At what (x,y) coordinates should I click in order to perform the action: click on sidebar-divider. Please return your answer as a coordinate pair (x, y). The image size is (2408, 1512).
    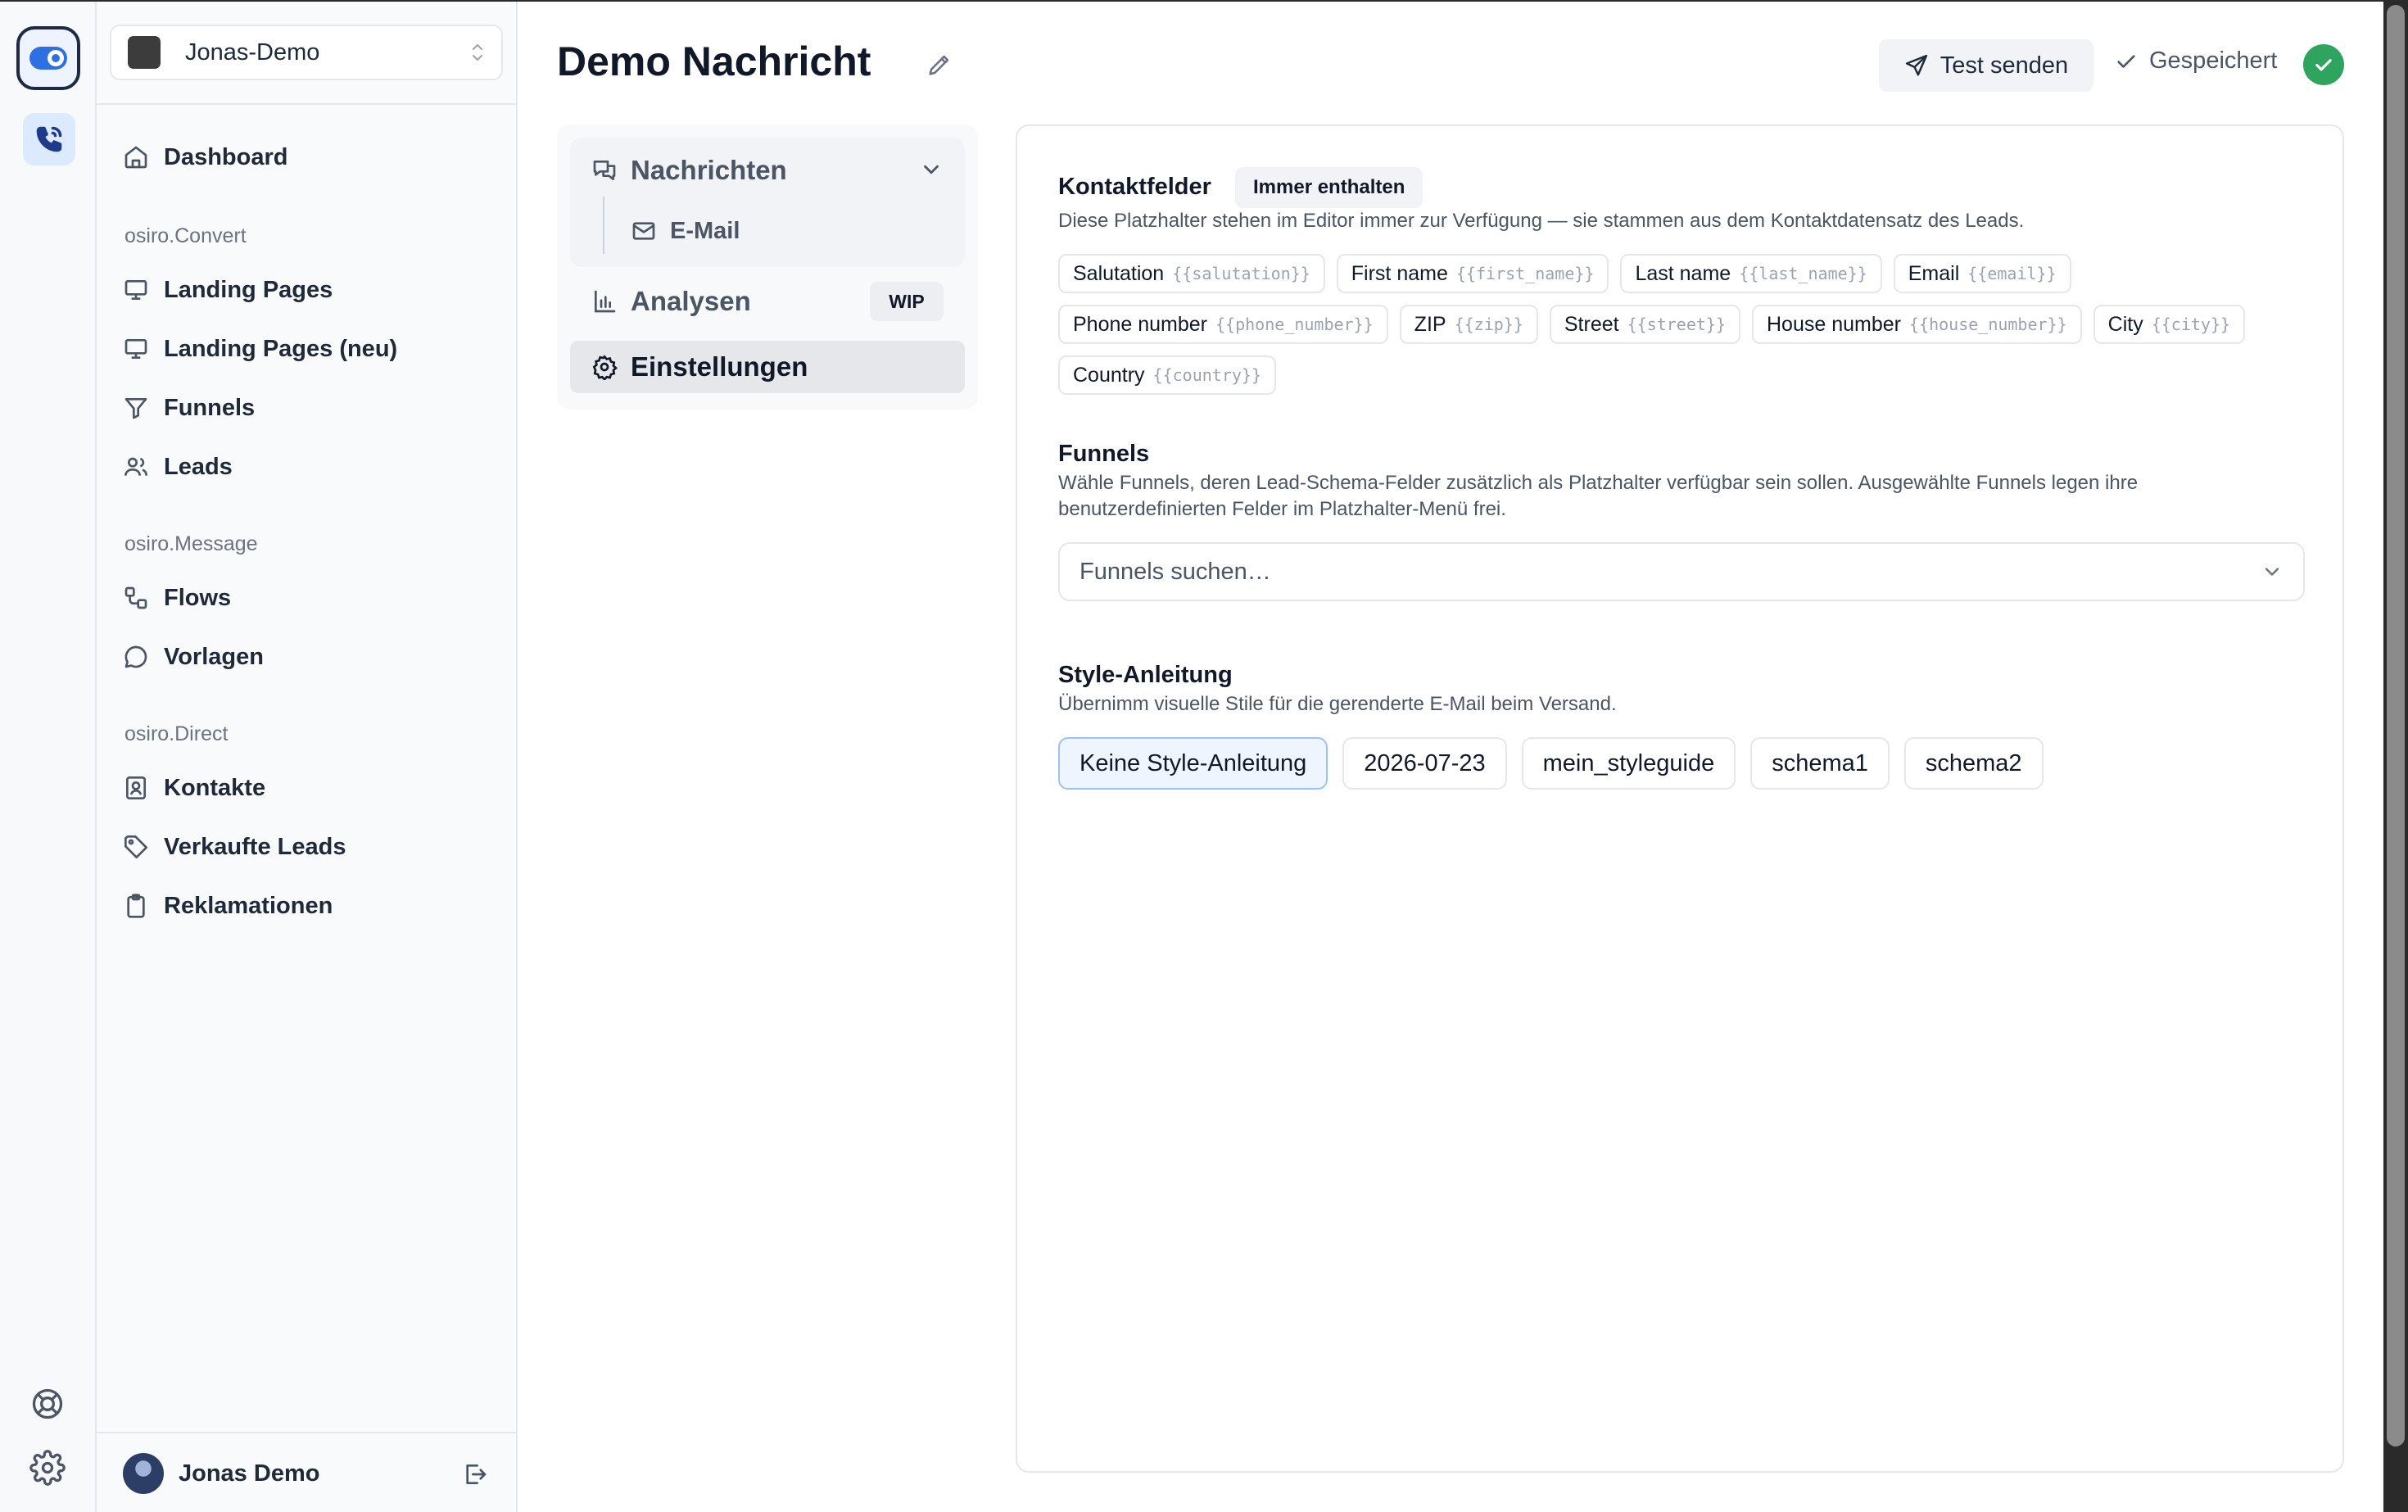
    Looking at the image, I should click on (306, 104).